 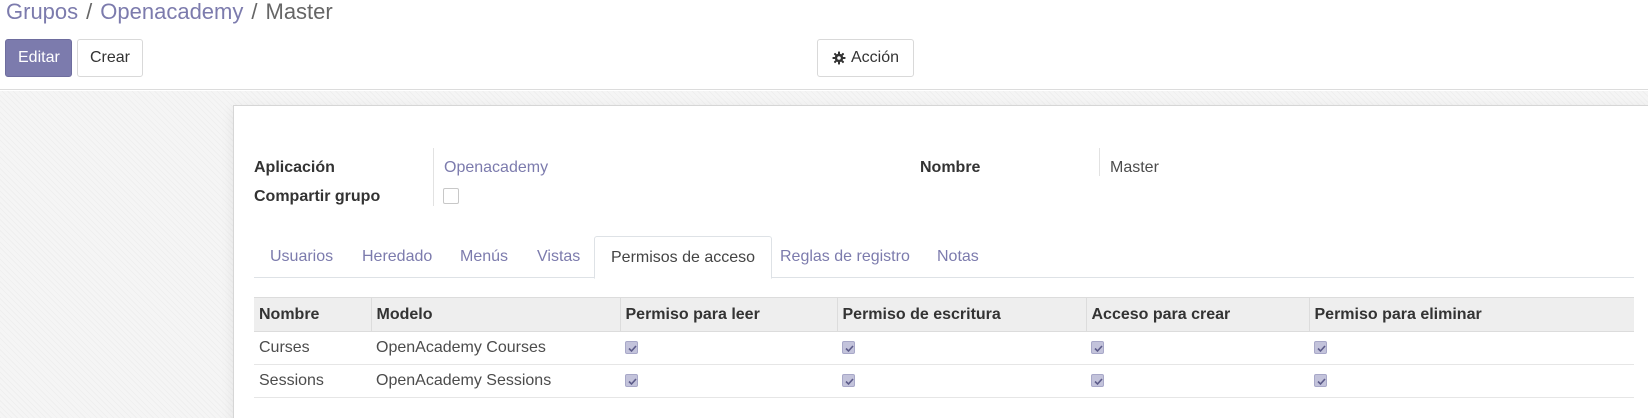 I want to click on cell-name: Curses, so click(x=312, y=348).